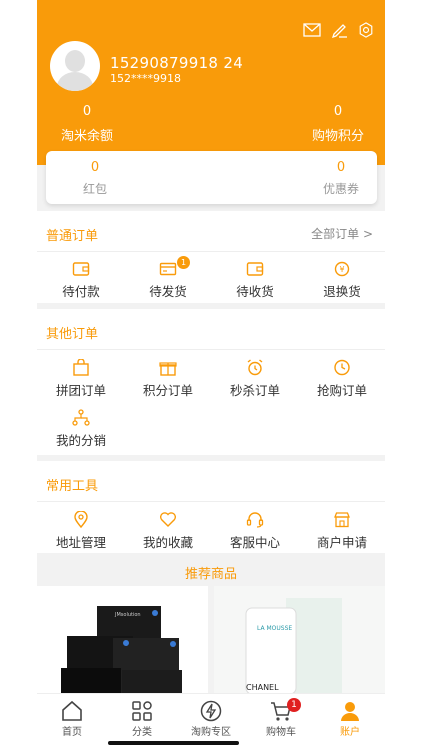 The image size is (422, 750). Describe the element at coordinates (72, 334) in the screenshot. I see `other-orders-title: 其他订单` at that location.